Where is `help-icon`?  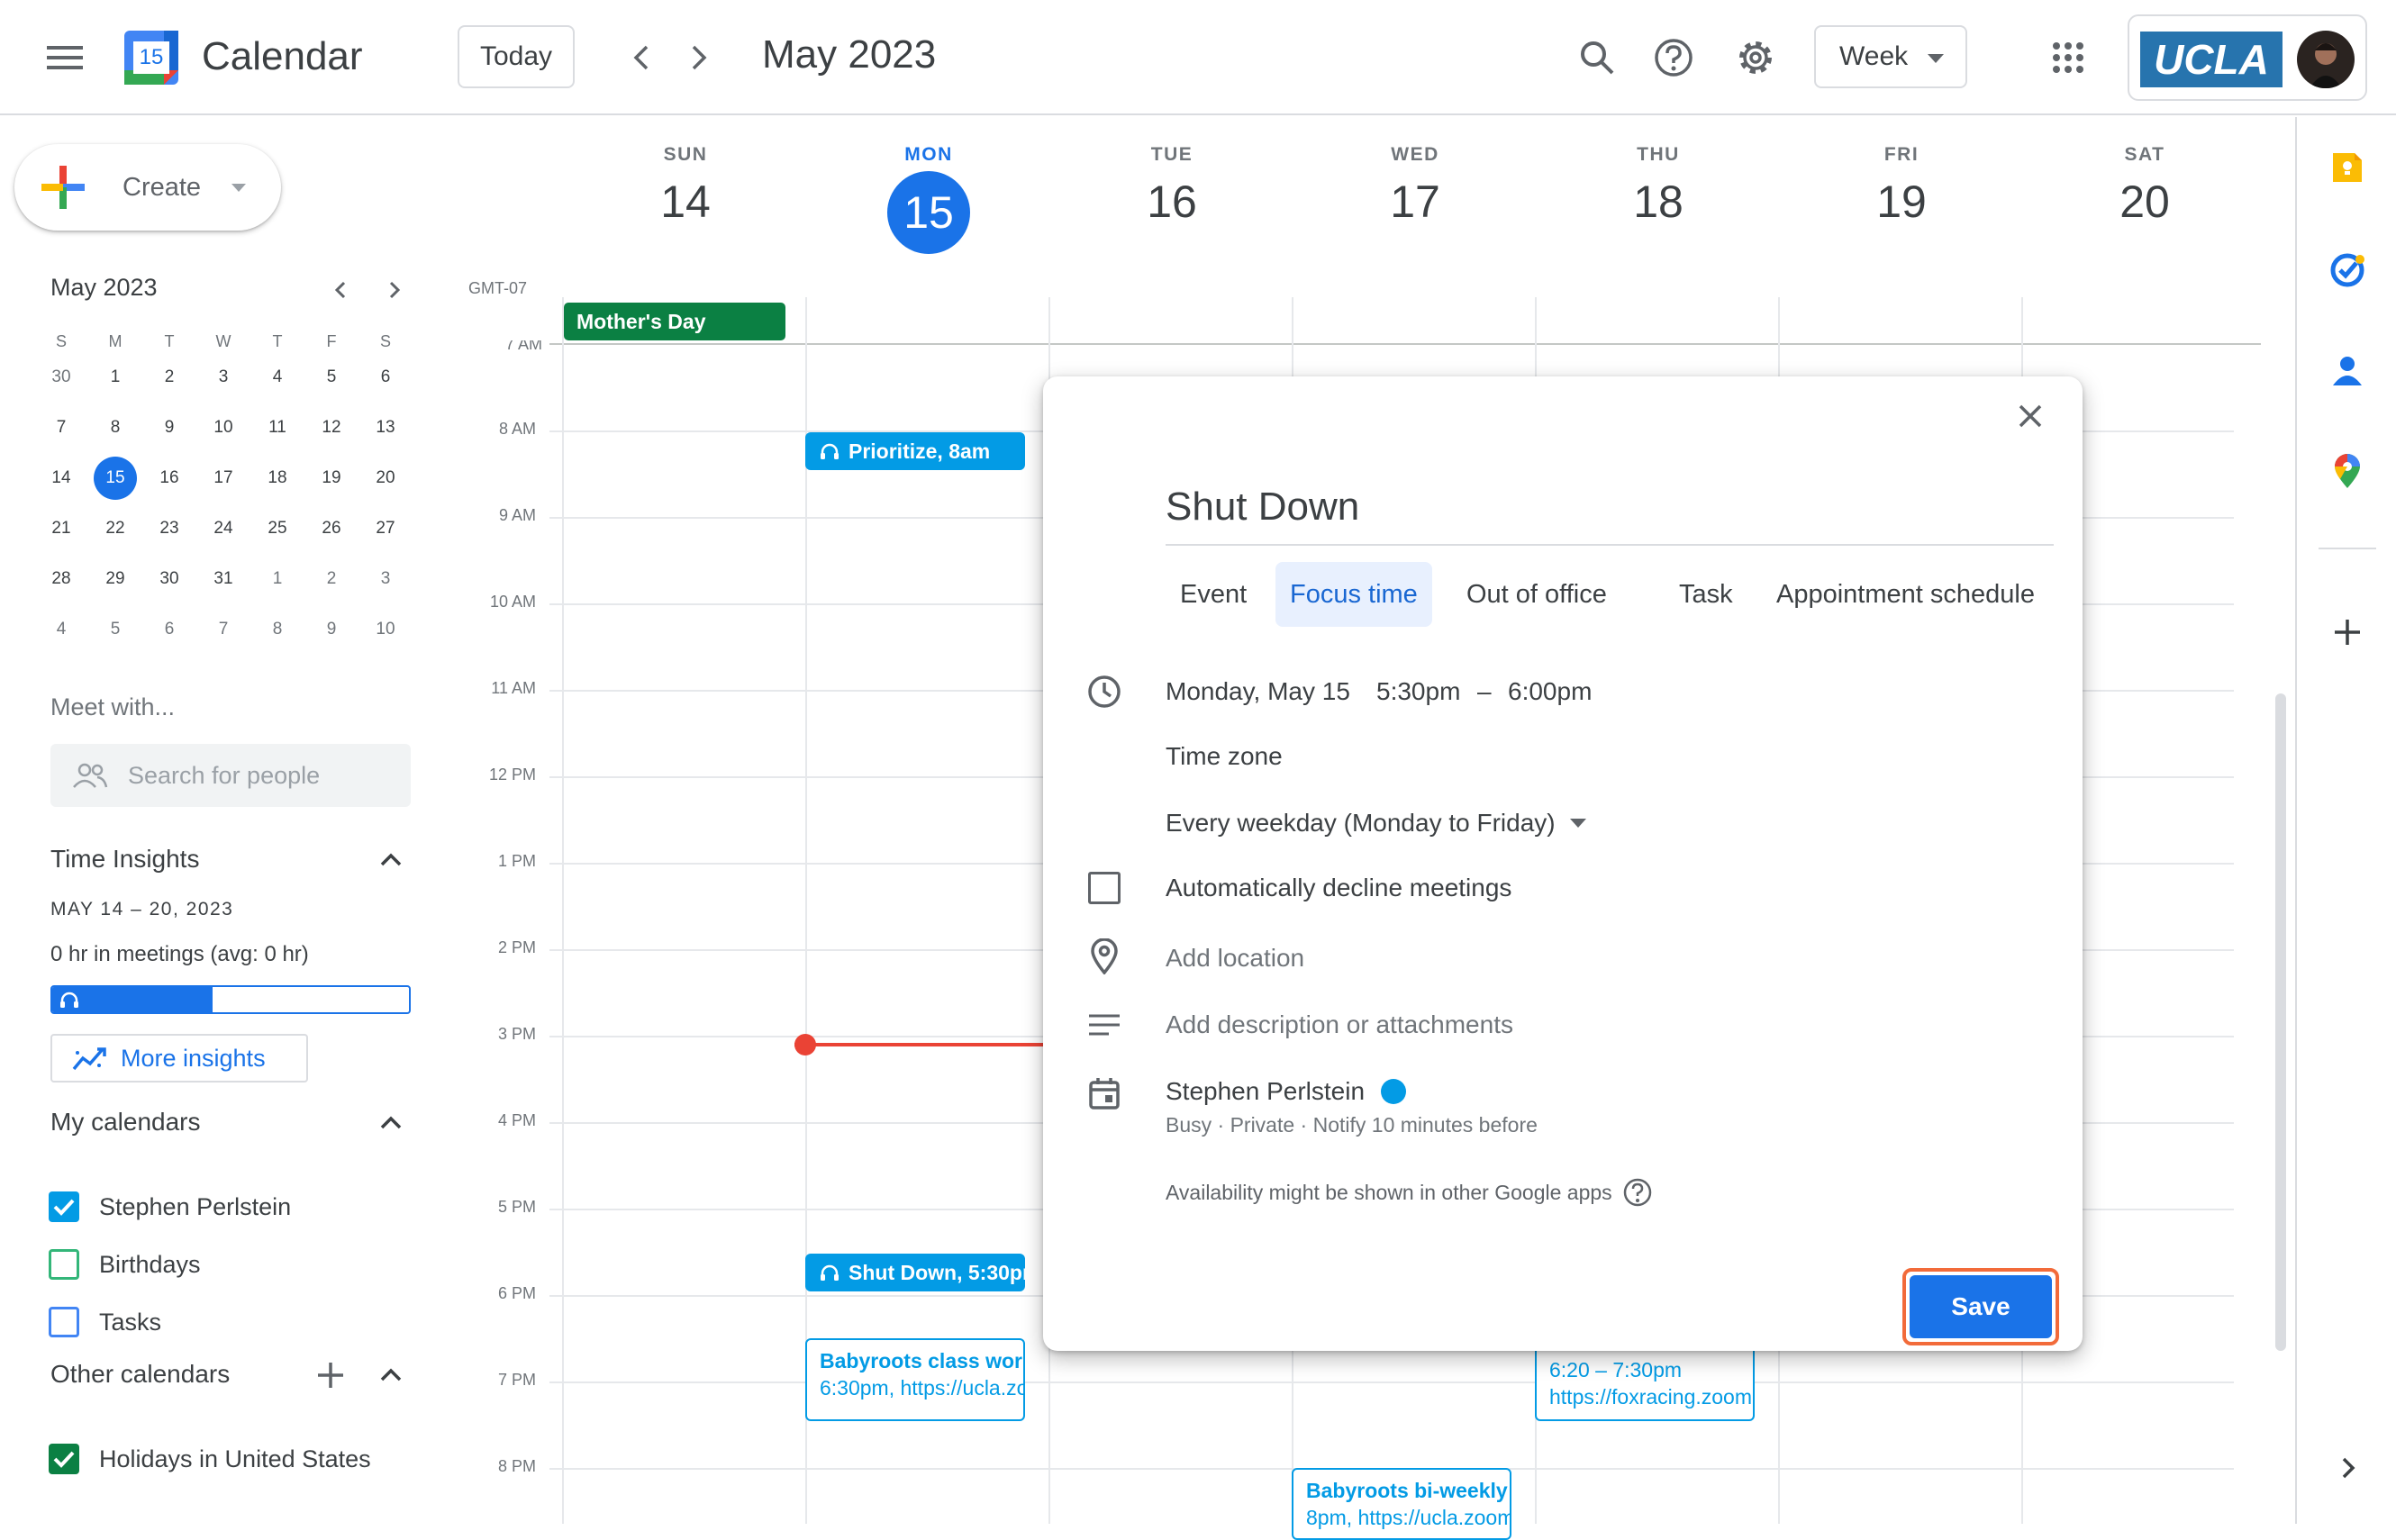
help-icon is located at coordinates (1674, 58).